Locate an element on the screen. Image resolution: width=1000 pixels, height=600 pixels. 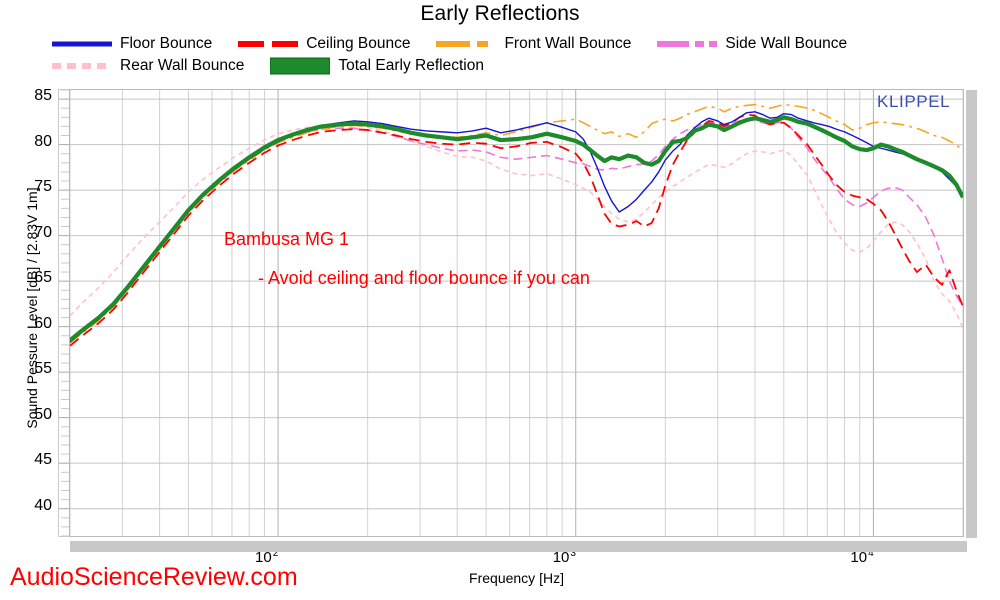
y-axis-tick-label: 40 is located at coordinates (43, 505).